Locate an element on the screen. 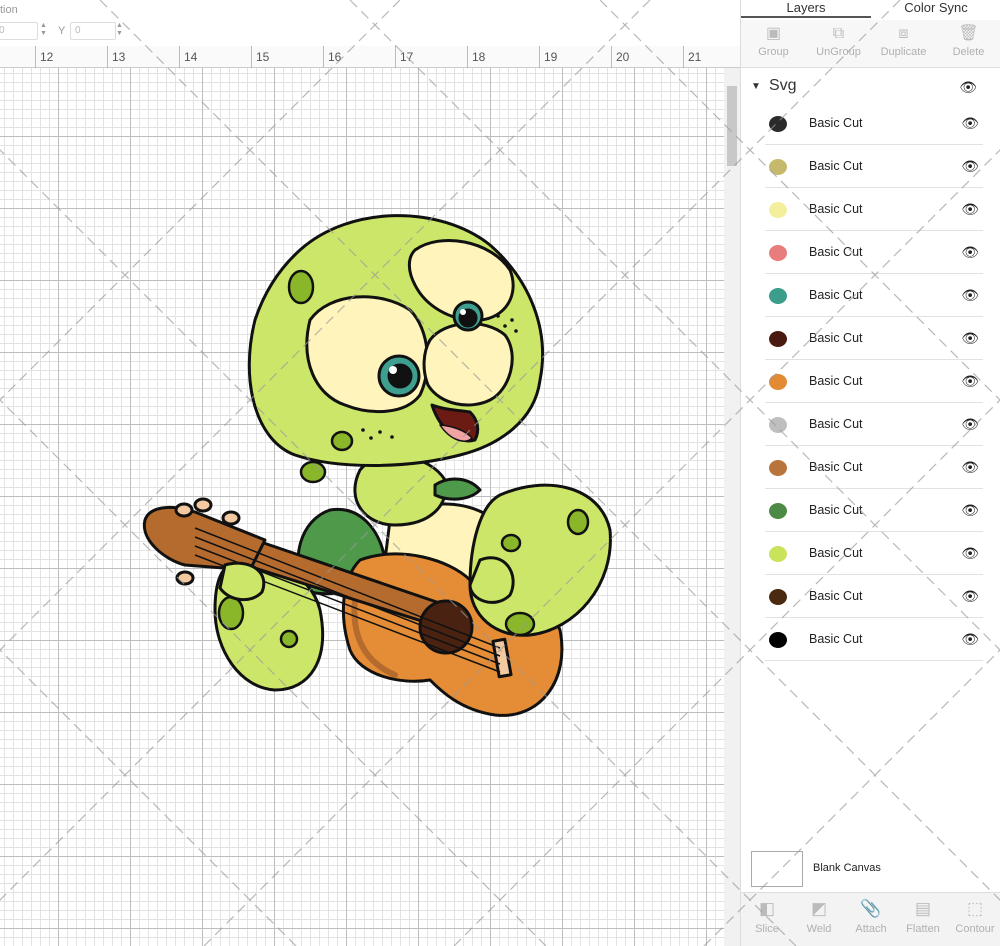 Image resolution: width=1000 pixels, height=946 pixels. duplicate-label: Duplicate is located at coordinates (903, 52).